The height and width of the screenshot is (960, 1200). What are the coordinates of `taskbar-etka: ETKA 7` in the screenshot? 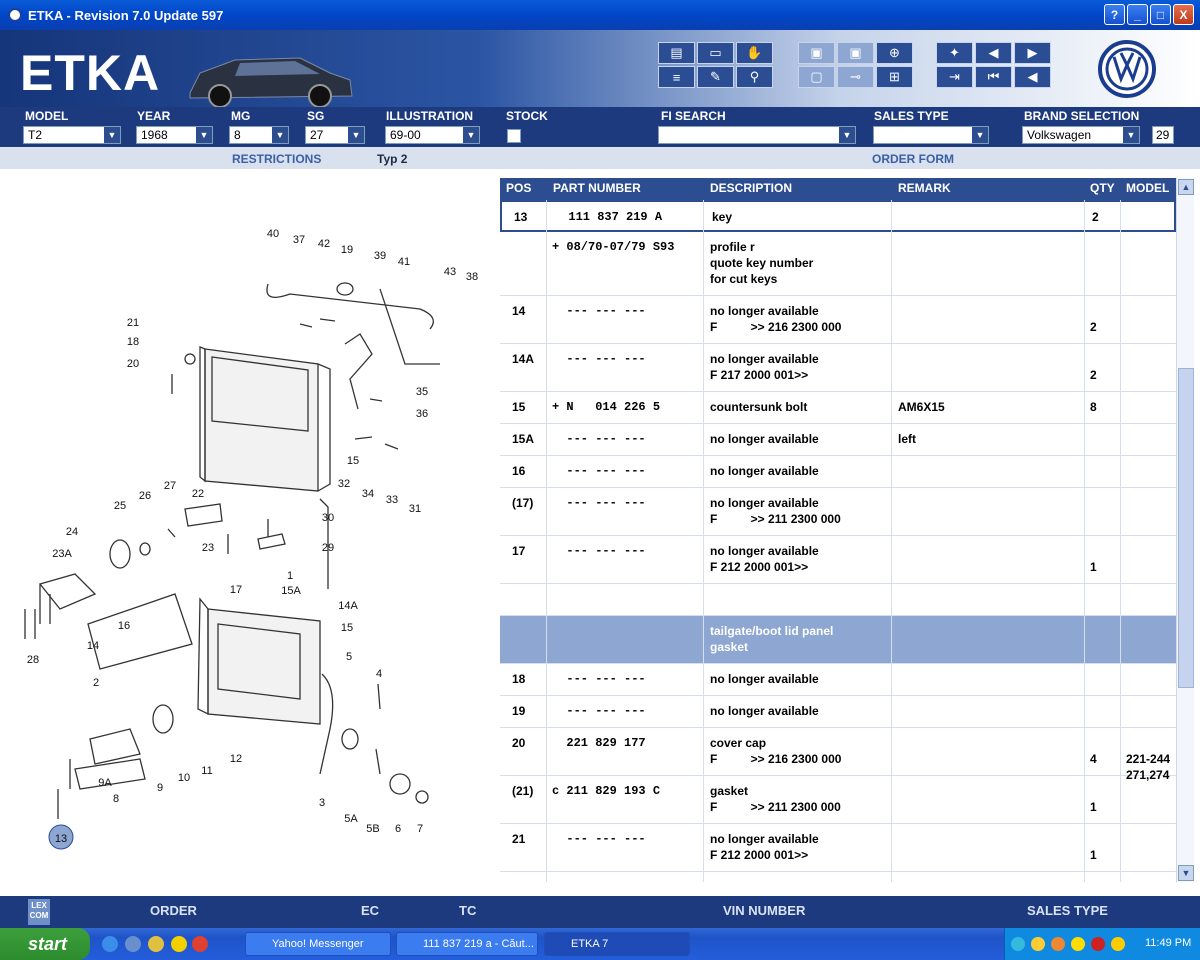 It's located at (617, 944).